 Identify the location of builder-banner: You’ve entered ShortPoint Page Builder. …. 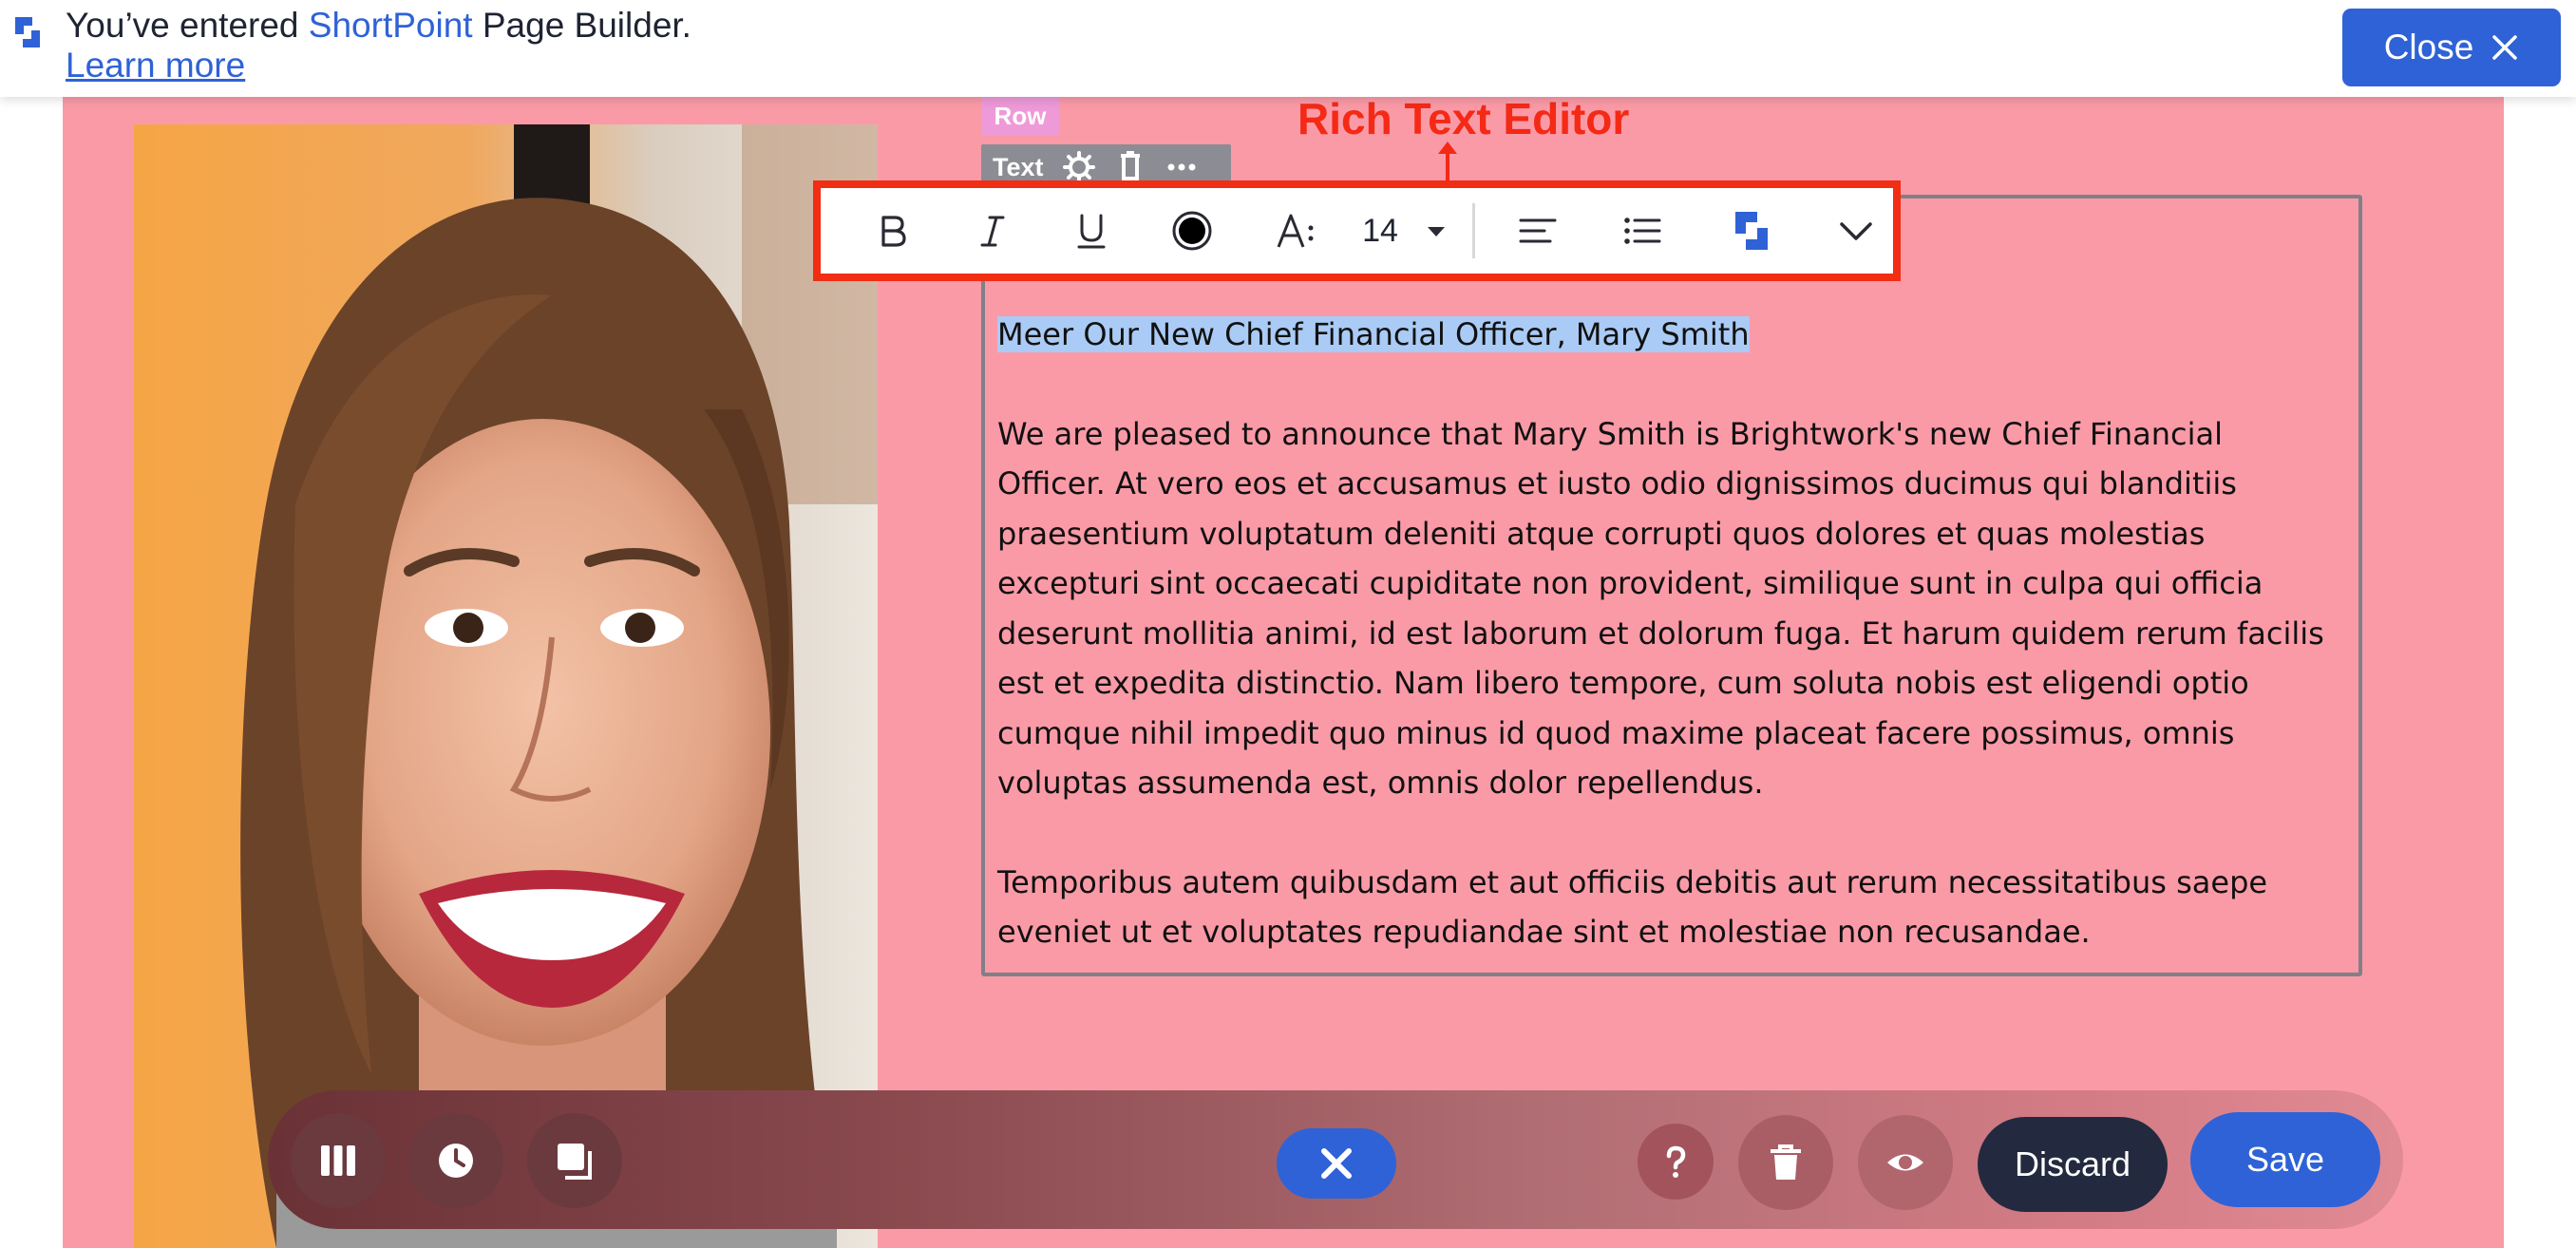
(1288, 48).